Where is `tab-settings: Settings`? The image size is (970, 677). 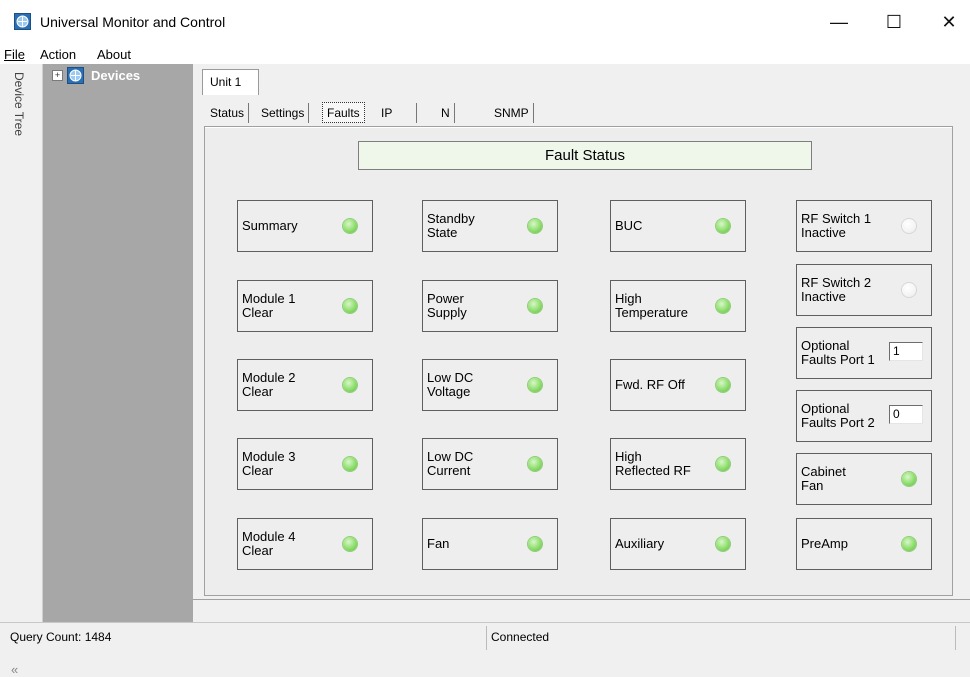 tab-settings: Settings is located at coordinates (283, 113).